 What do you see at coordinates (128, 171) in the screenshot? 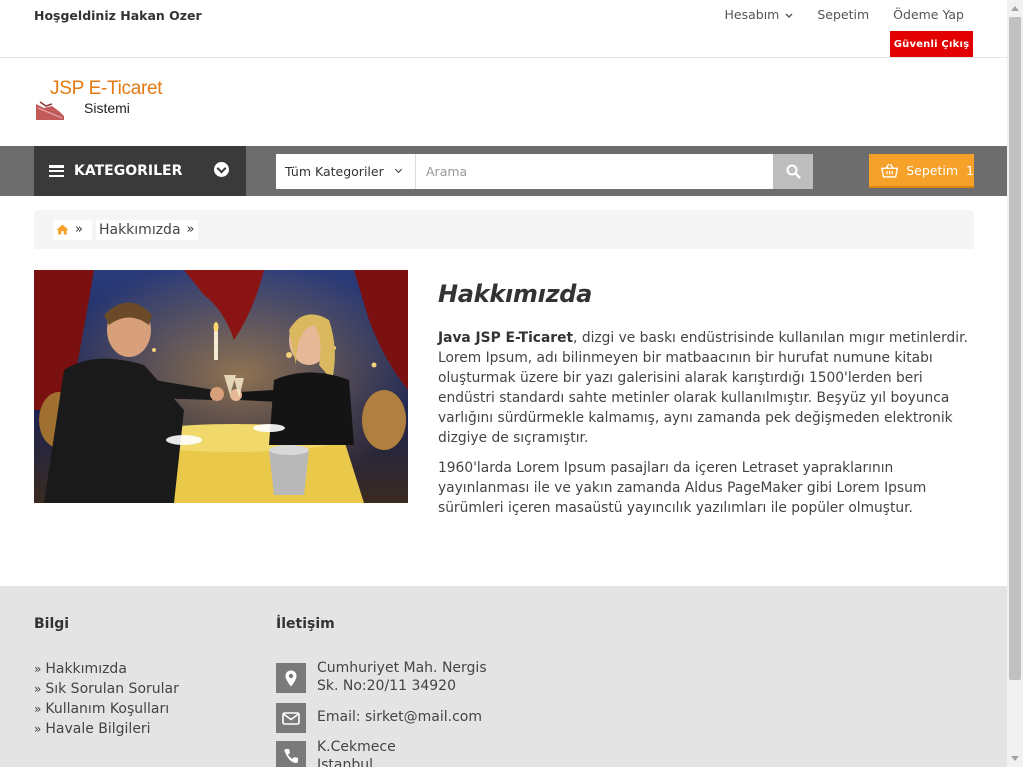
I see `categories-label: KATEGORILER` at bounding box center [128, 171].